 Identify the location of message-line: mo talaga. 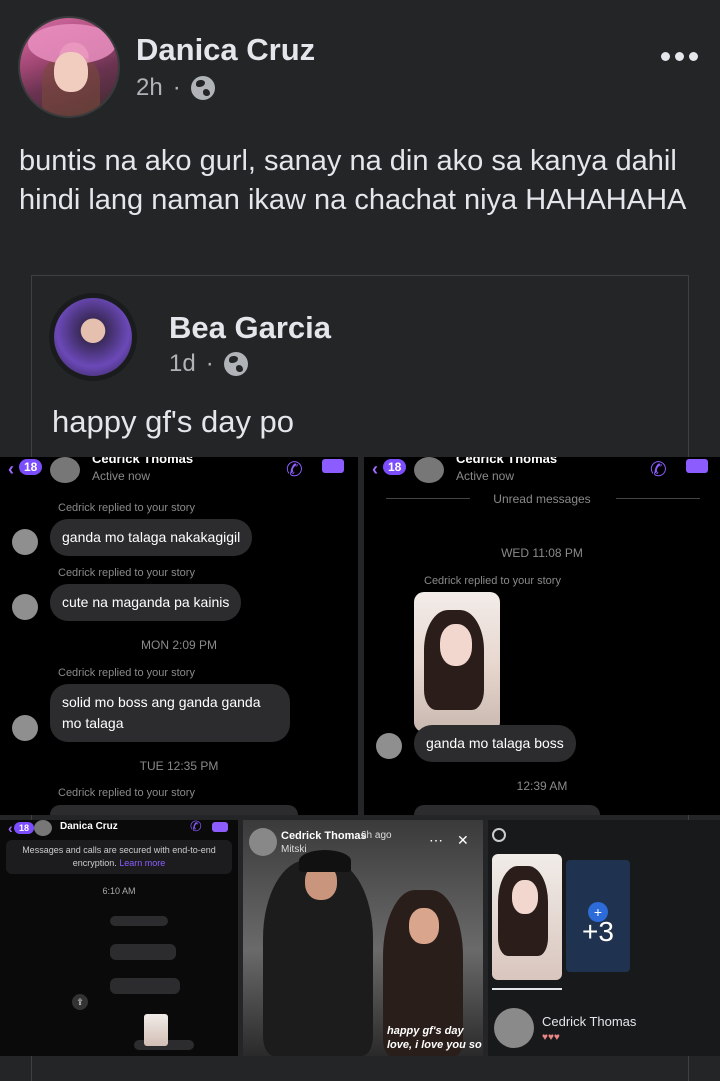
(93, 723).